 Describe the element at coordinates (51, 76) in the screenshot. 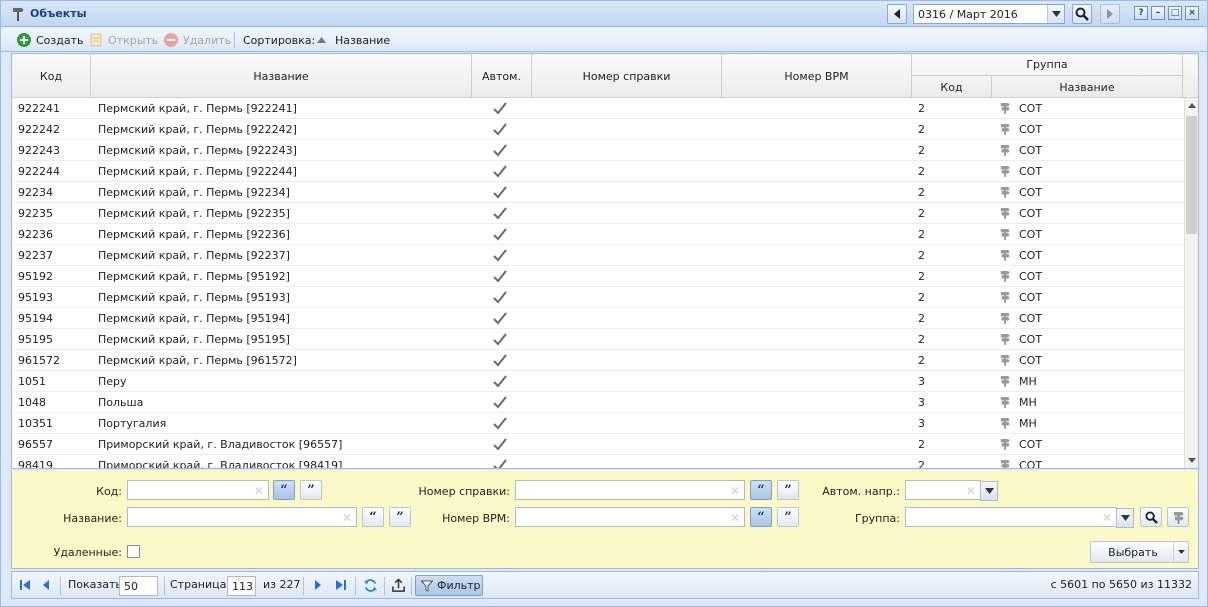

I see `column-header-code: Код` at that location.